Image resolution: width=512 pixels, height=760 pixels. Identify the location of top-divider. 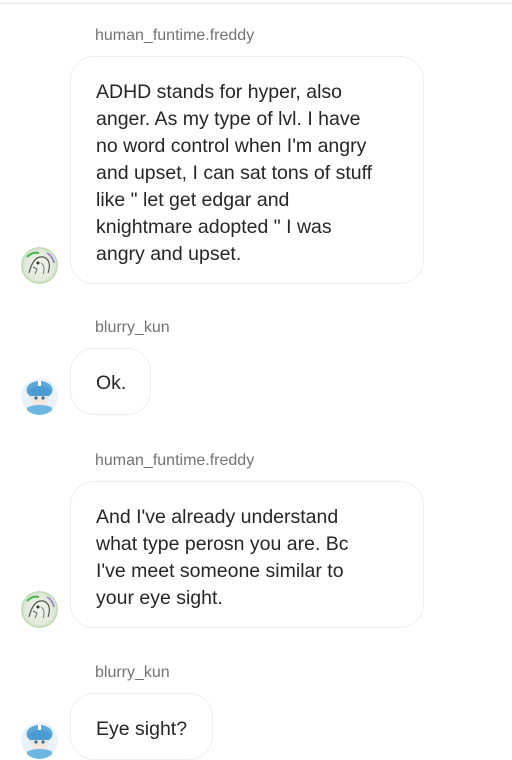
(256, 3).